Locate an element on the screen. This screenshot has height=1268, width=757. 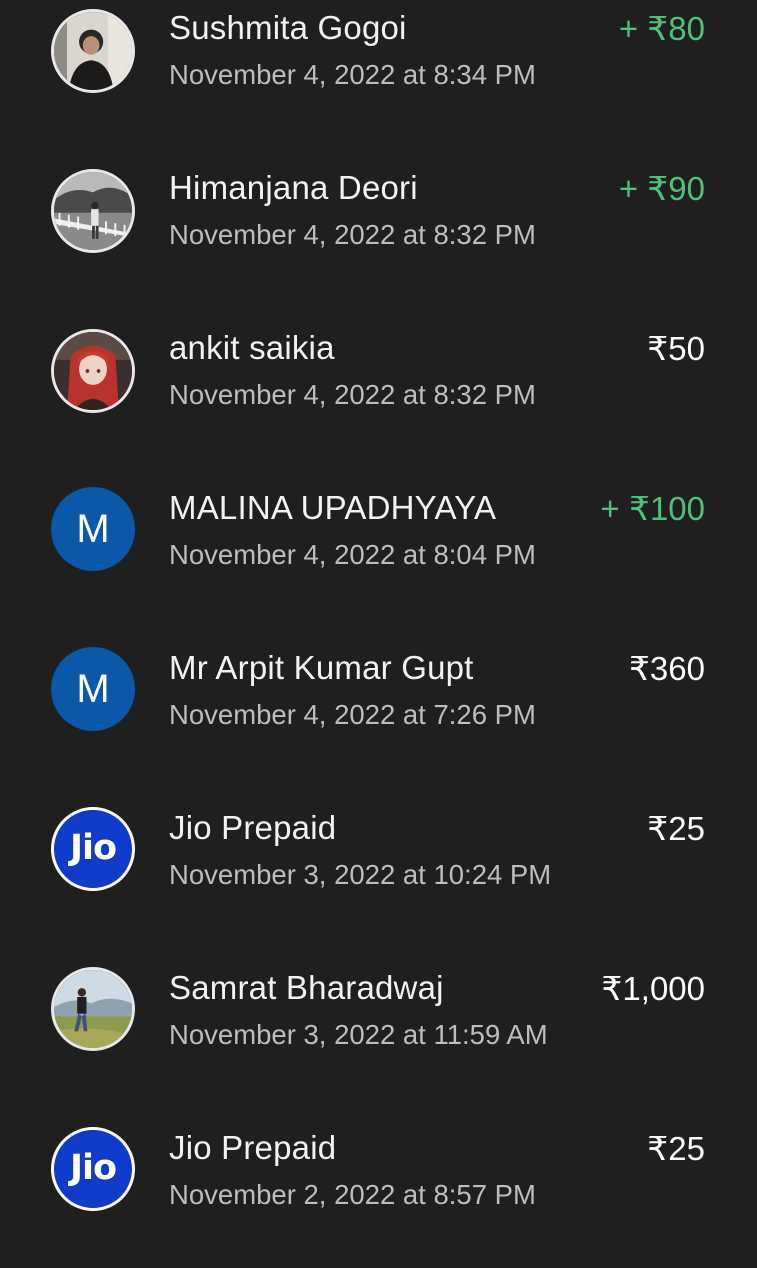
contact-name: Samrat Bharadwaj is located at coordinates (306, 987).